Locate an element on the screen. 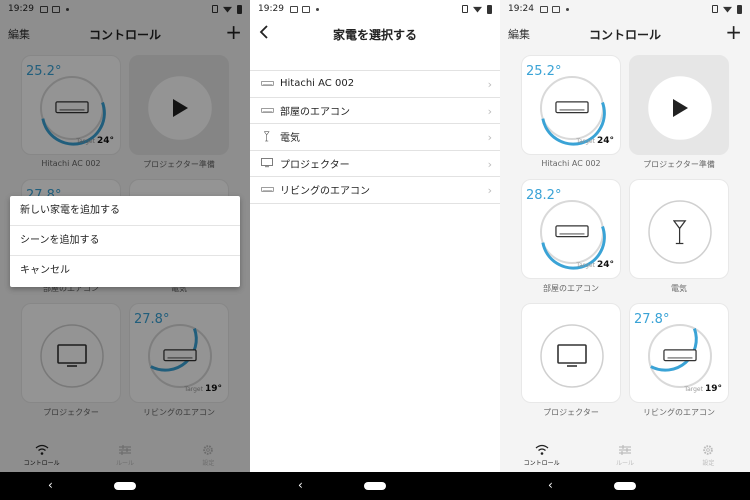 The width and height of the screenshot is (750, 500). menu-item-add-scene: シーンを追加する is located at coordinates (125, 241).